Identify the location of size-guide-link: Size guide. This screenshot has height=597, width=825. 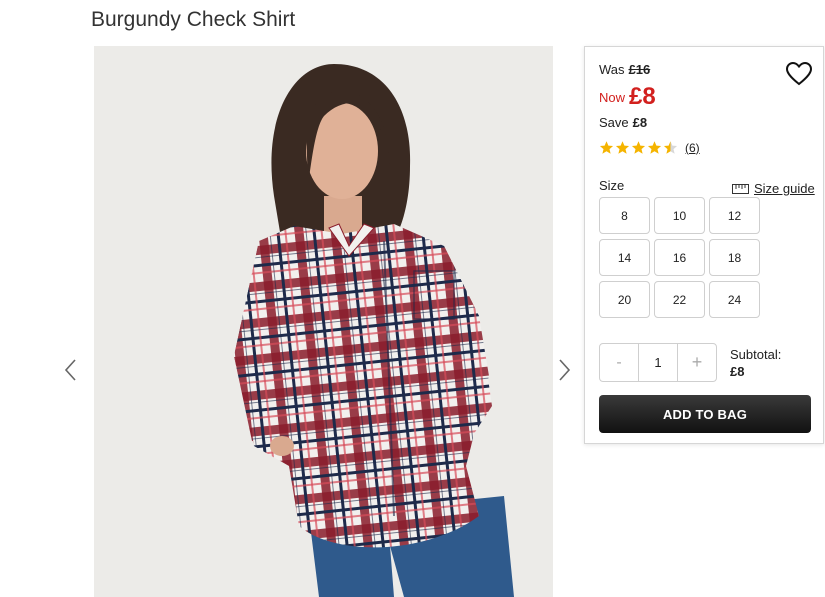
(773, 188).